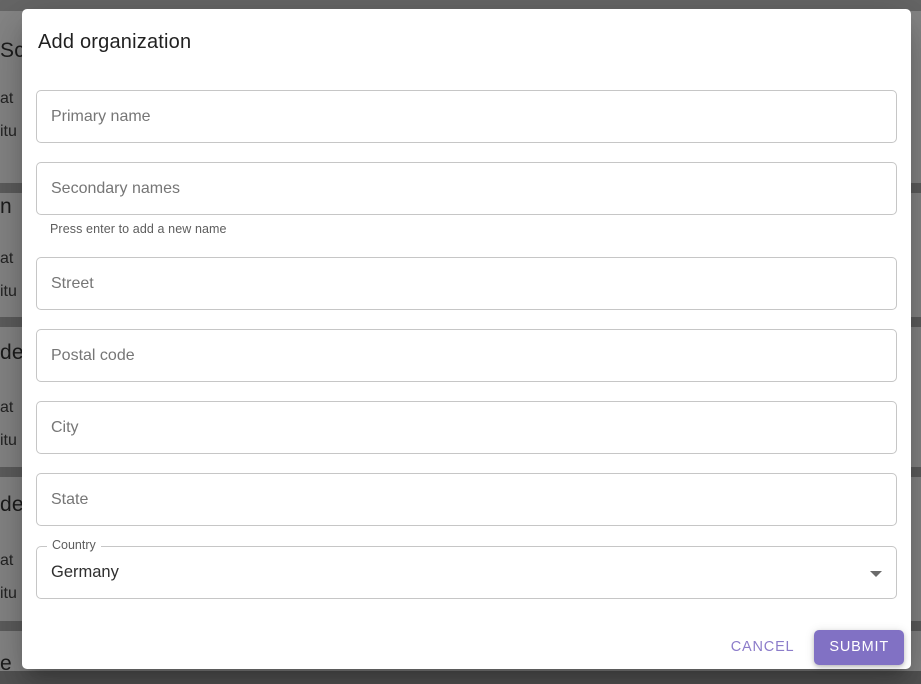 This screenshot has height=684, width=921. What do you see at coordinates (460, 677) in the screenshot?
I see `background-bottom-bar` at bounding box center [460, 677].